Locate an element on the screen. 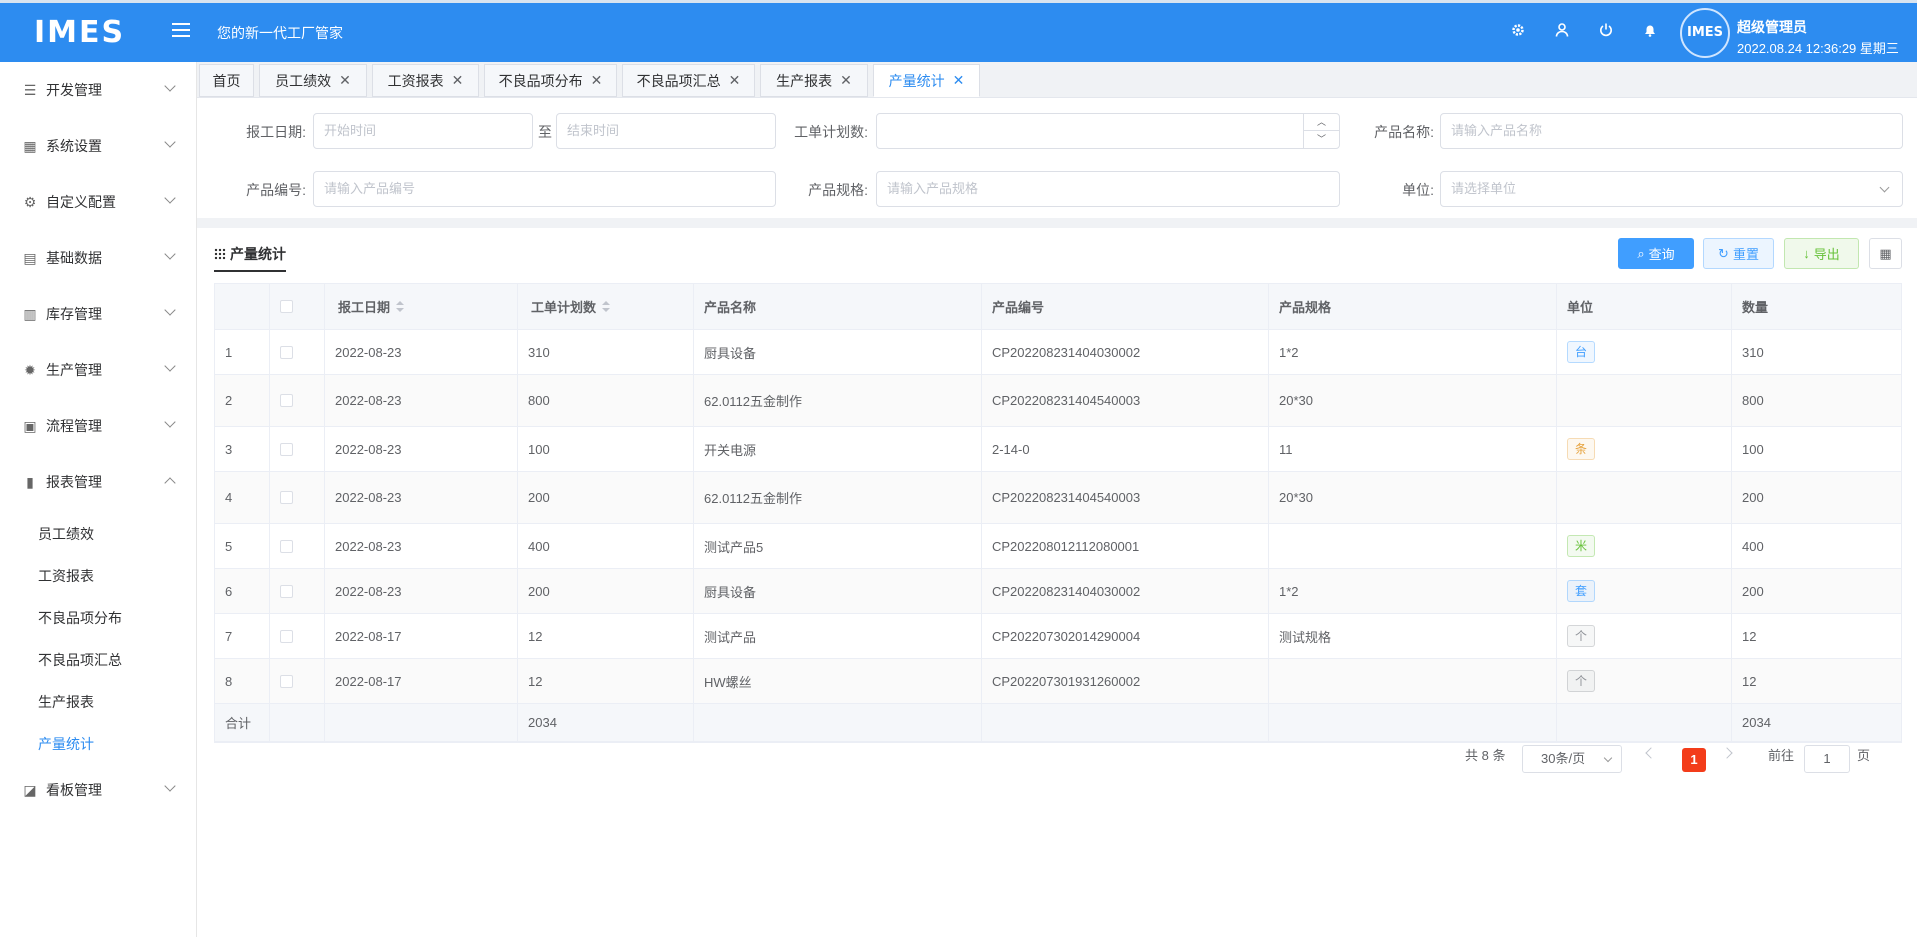 This screenshot has height=937, width=1917. bell-icon is located at coordinates (1650, 32).